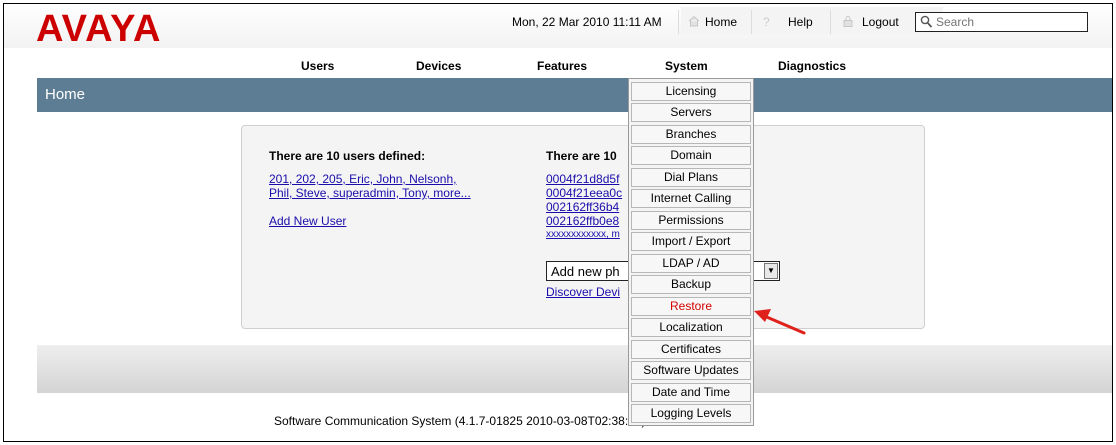 The width and height of the screenshot is (1116, 445). I want to click on menu-item-localization: Localization, so click(691, 327).